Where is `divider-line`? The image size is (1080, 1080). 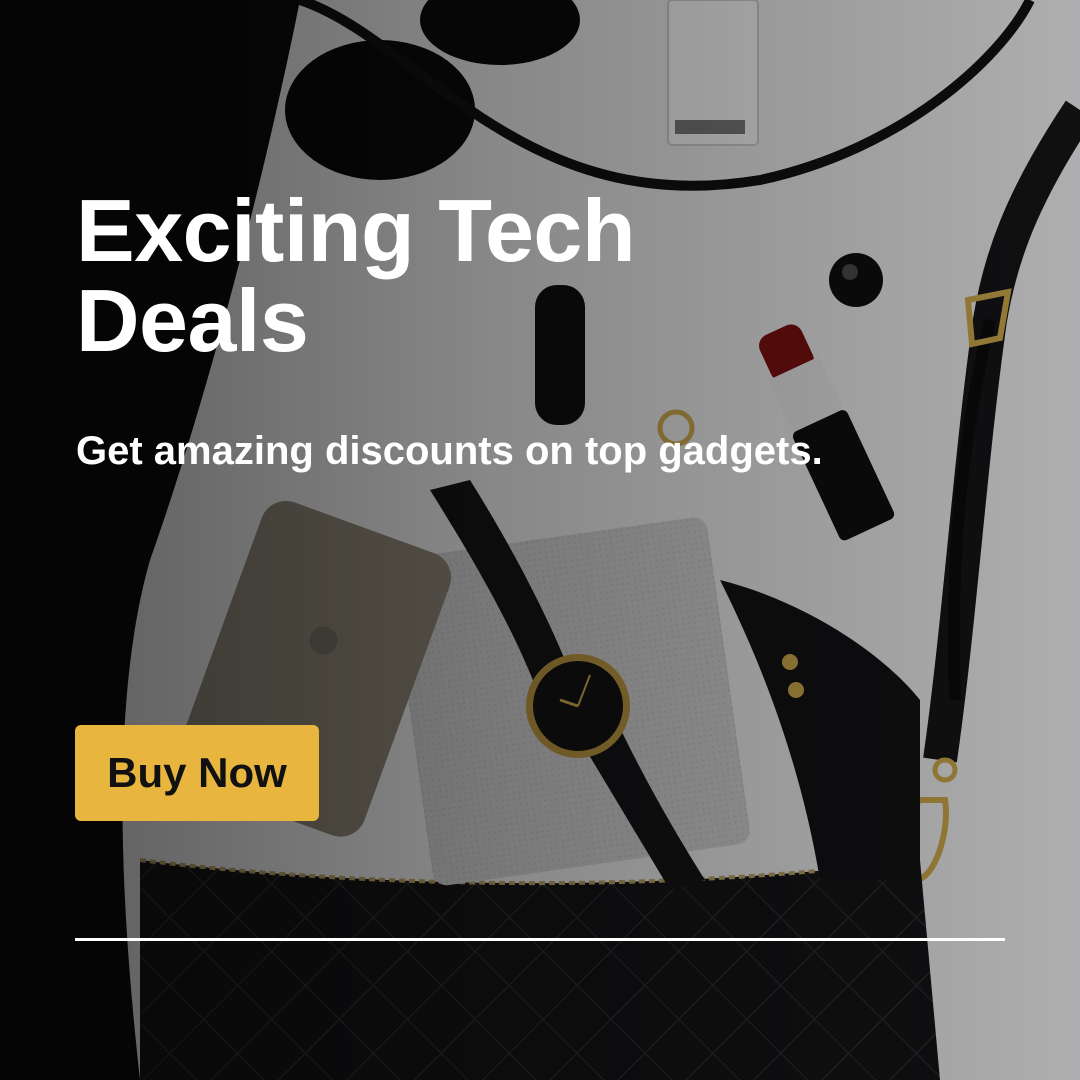 divider-line is located at coordinates (540, 939).